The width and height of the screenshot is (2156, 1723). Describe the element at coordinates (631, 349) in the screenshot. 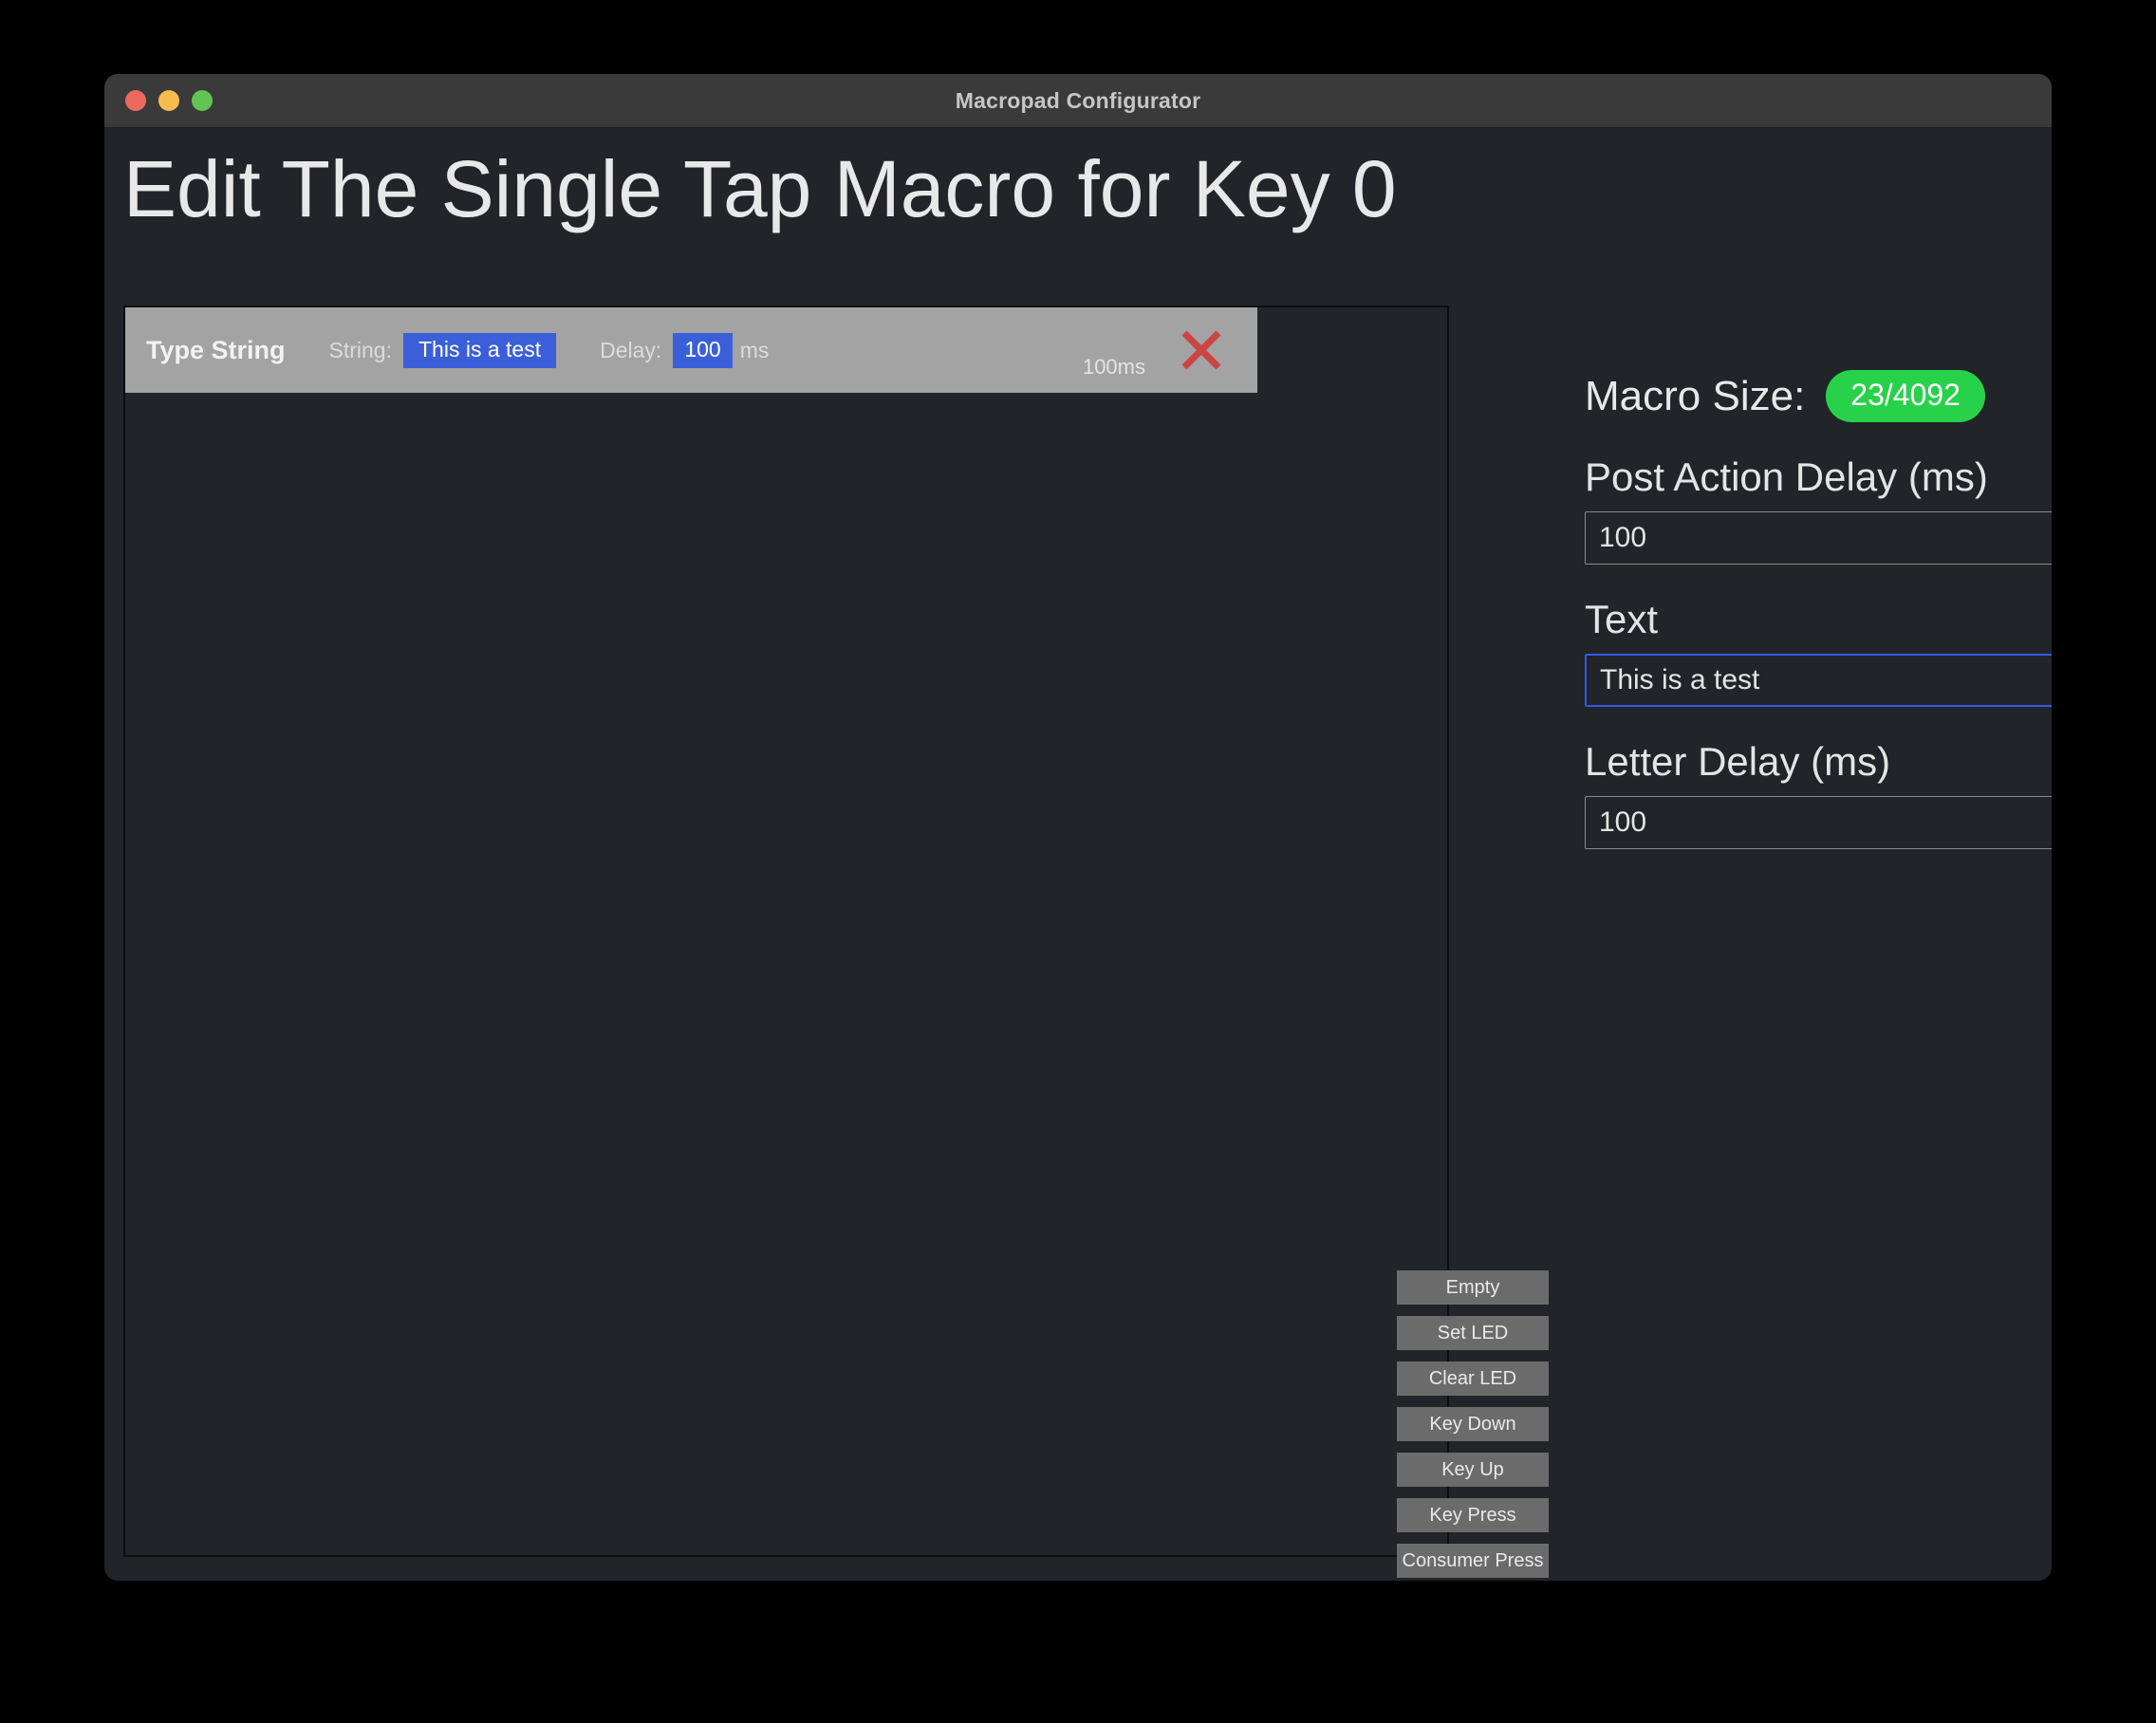

I see `macro-delay-label: Delay:` at that location.